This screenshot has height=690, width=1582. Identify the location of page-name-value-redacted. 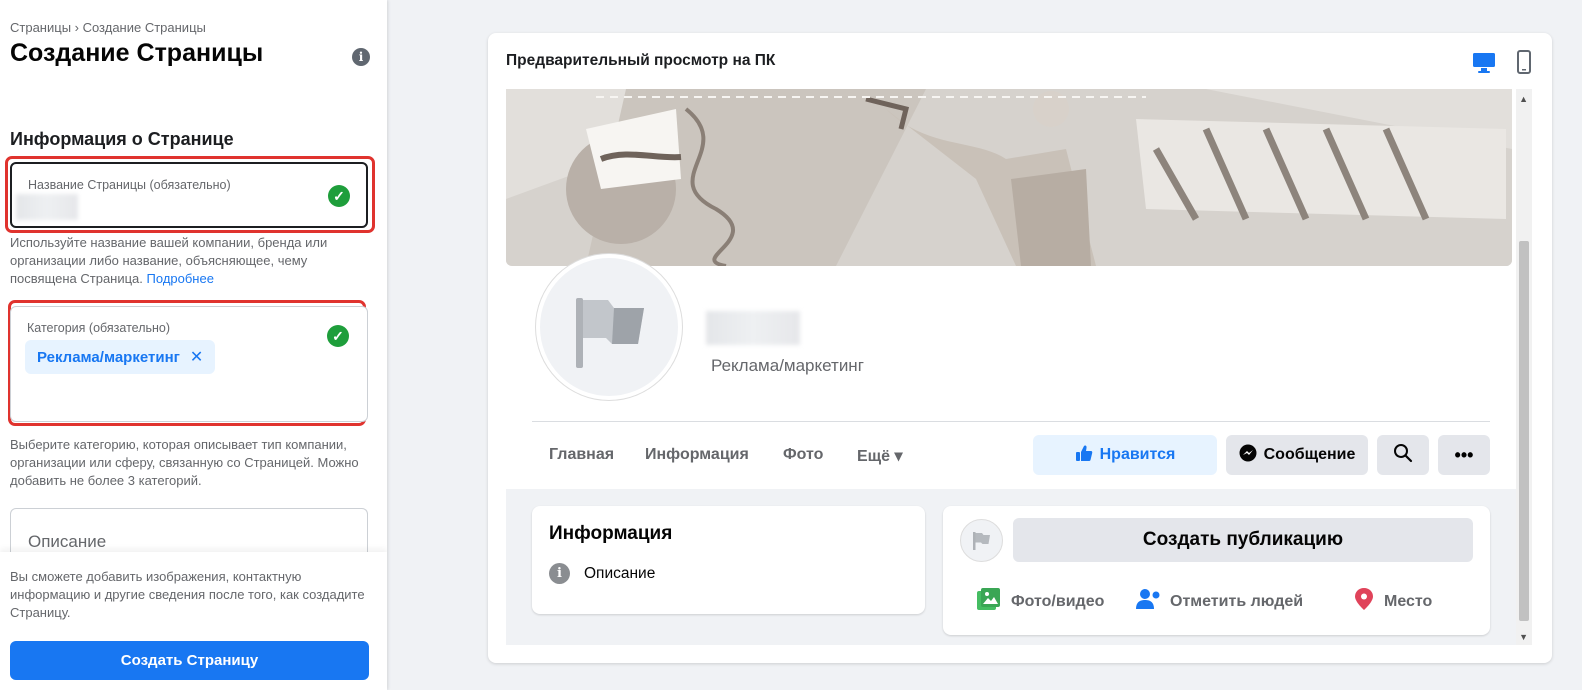
(47, 207).